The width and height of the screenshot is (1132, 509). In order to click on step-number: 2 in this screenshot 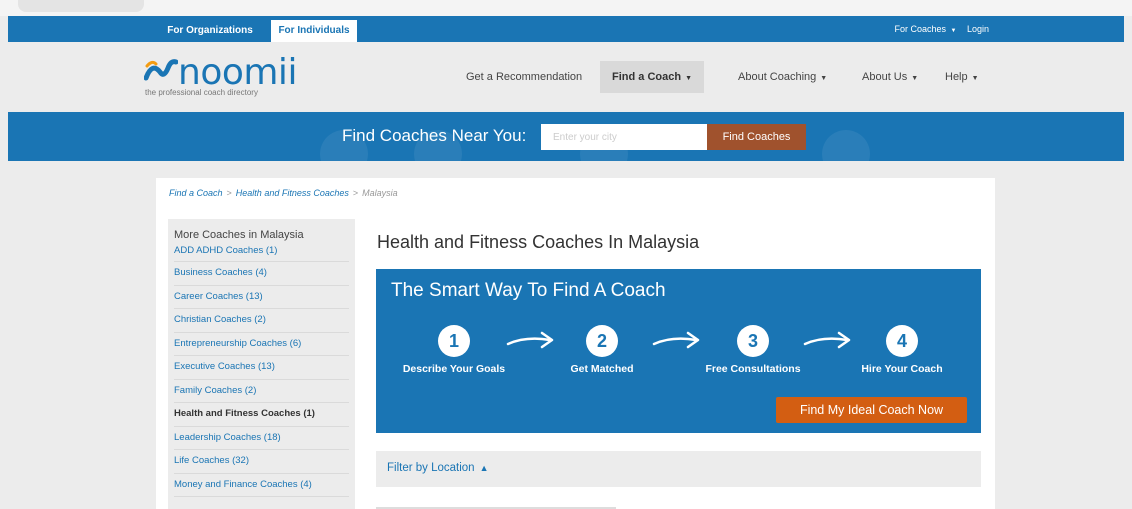, I will do `click(602, 341)`.